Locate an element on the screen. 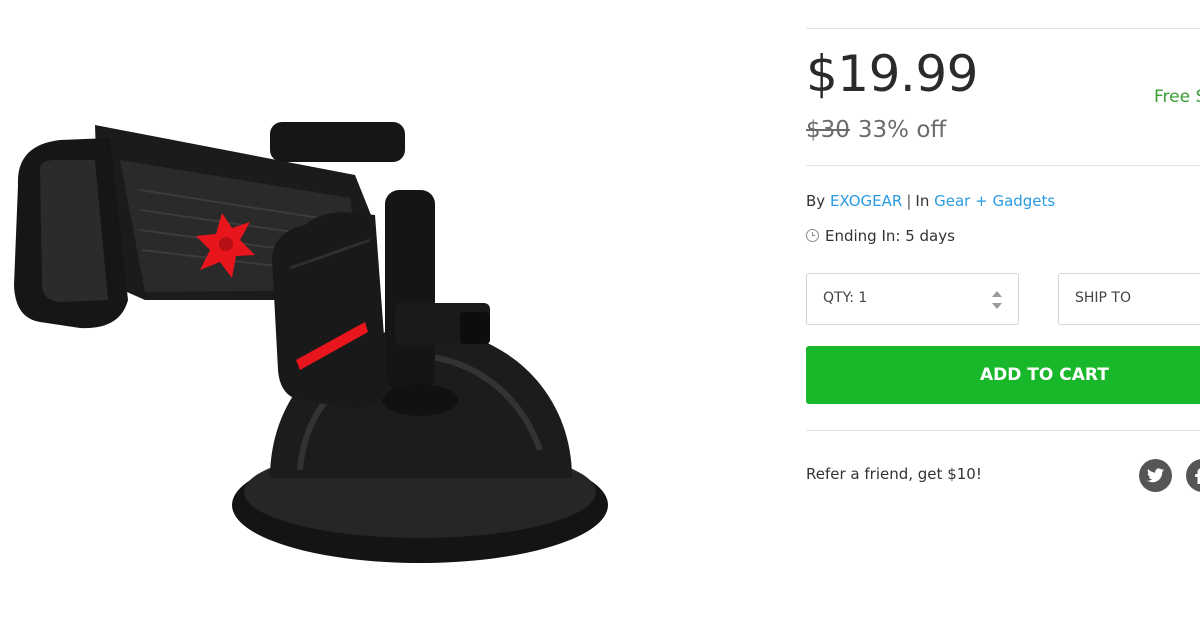 Image resolution: width=1200 pixels, height=628 pixels. original-price-row: $30 33% off is located at coordinates (876, 130).